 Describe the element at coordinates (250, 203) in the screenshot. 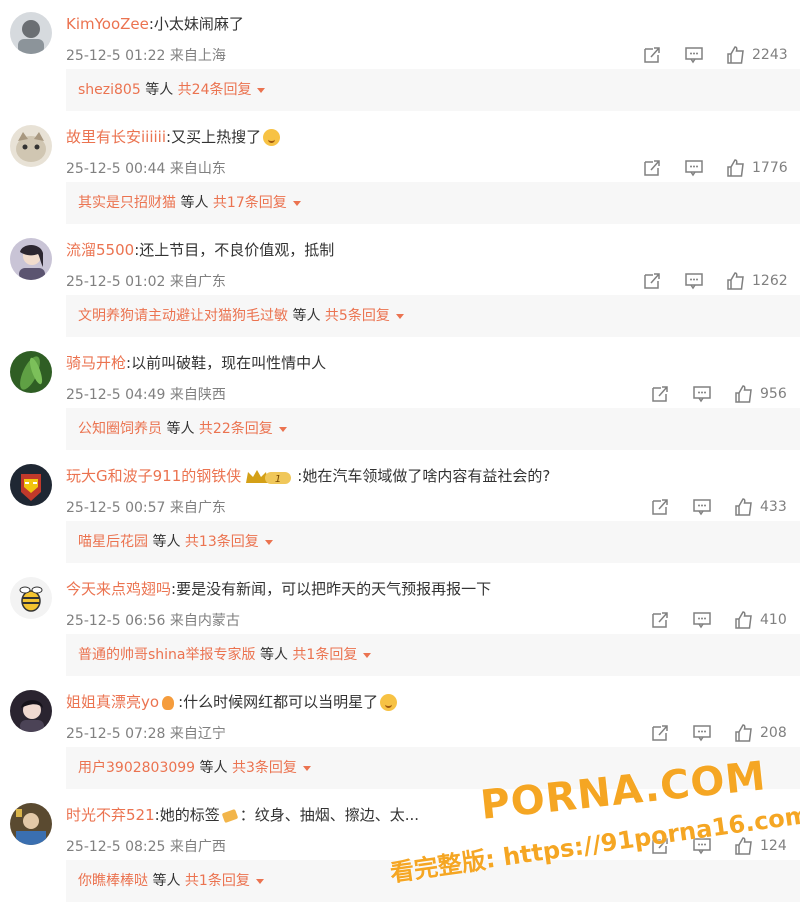

I see `reply-count: 共17条回复` at that location.